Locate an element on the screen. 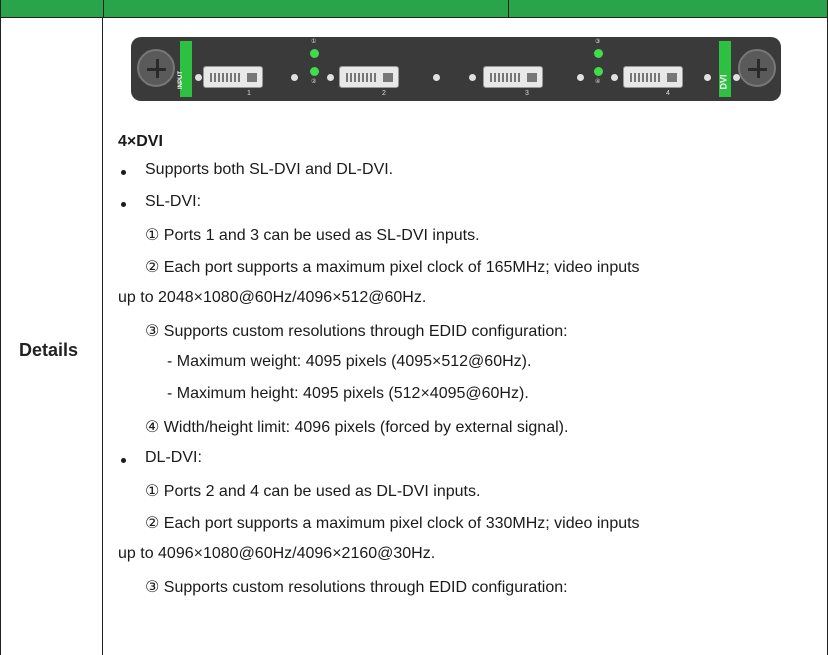  input-strip-text: INPUT is located at coordinates (181, 80).